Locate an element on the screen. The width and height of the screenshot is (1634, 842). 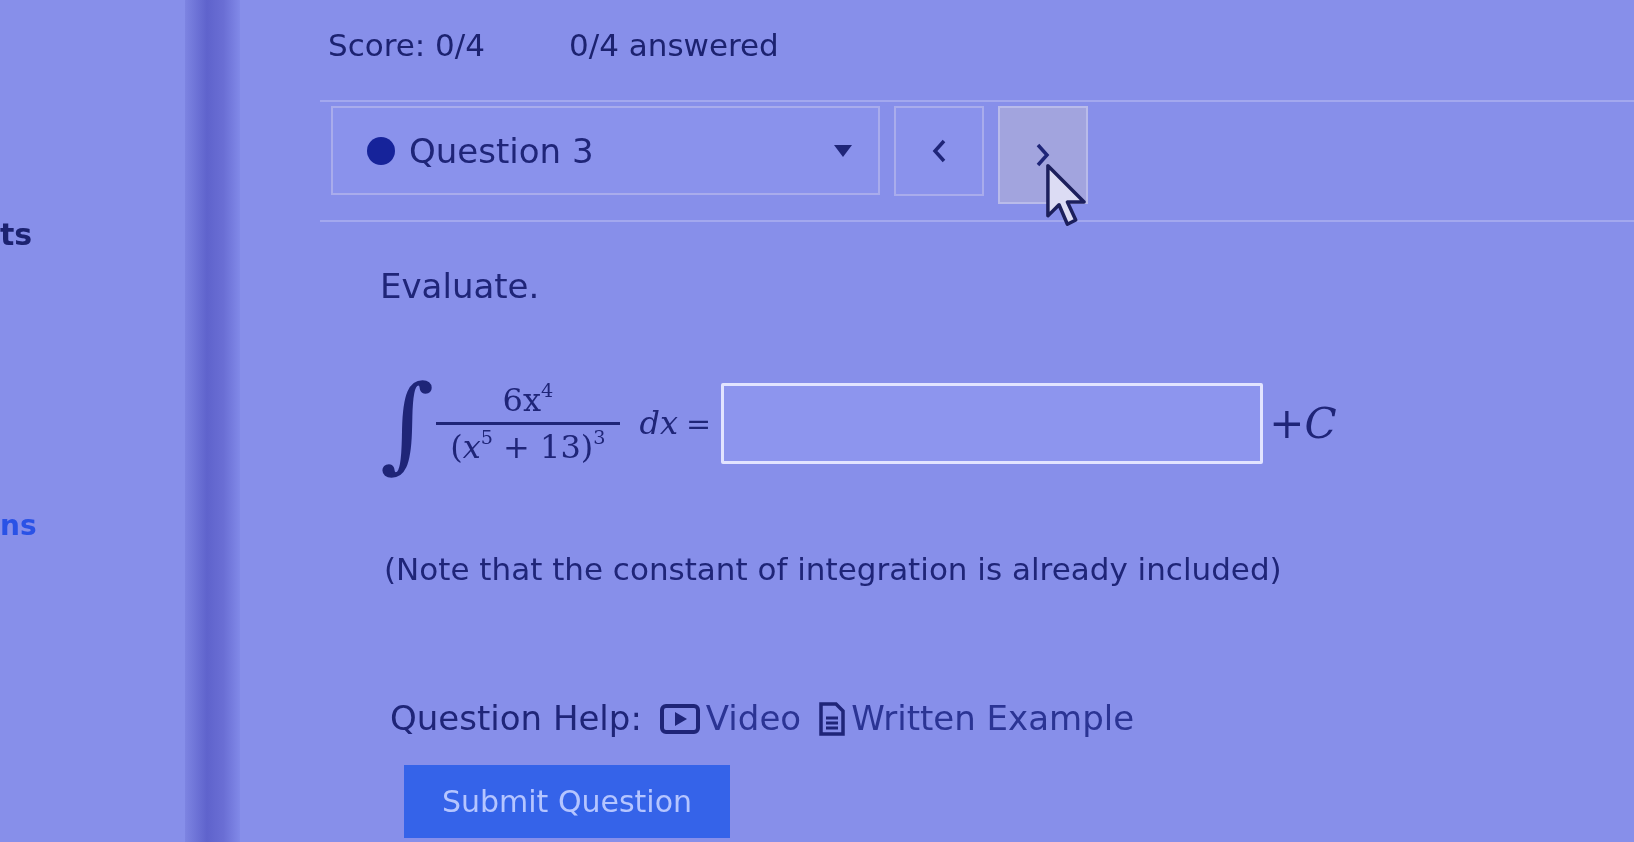
answer-field is located at coordinates (992, 423).